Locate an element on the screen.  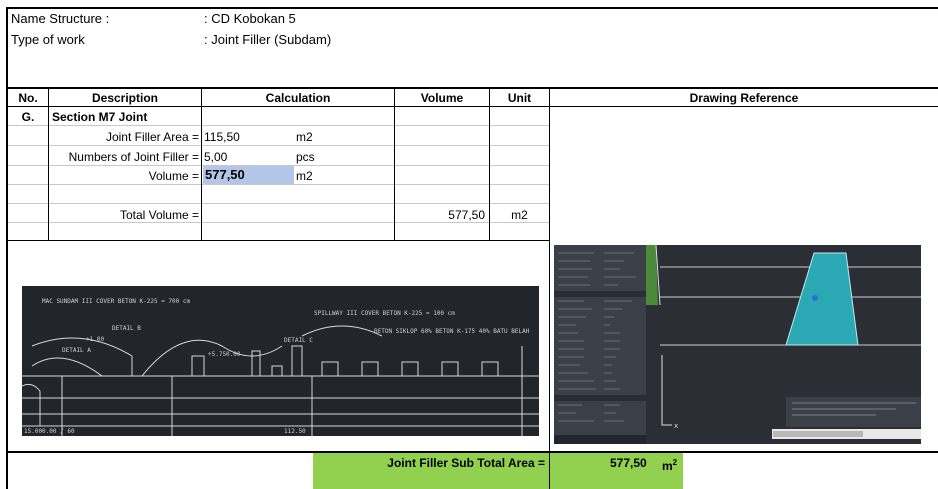
header-unit: Unit is located at coordinates (519, 98).